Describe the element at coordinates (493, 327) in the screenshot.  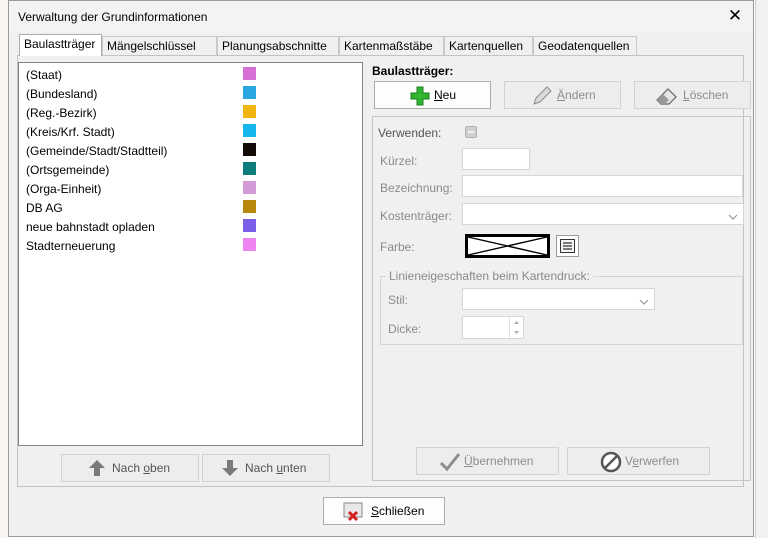
I see `dicke-stepper` at that location.